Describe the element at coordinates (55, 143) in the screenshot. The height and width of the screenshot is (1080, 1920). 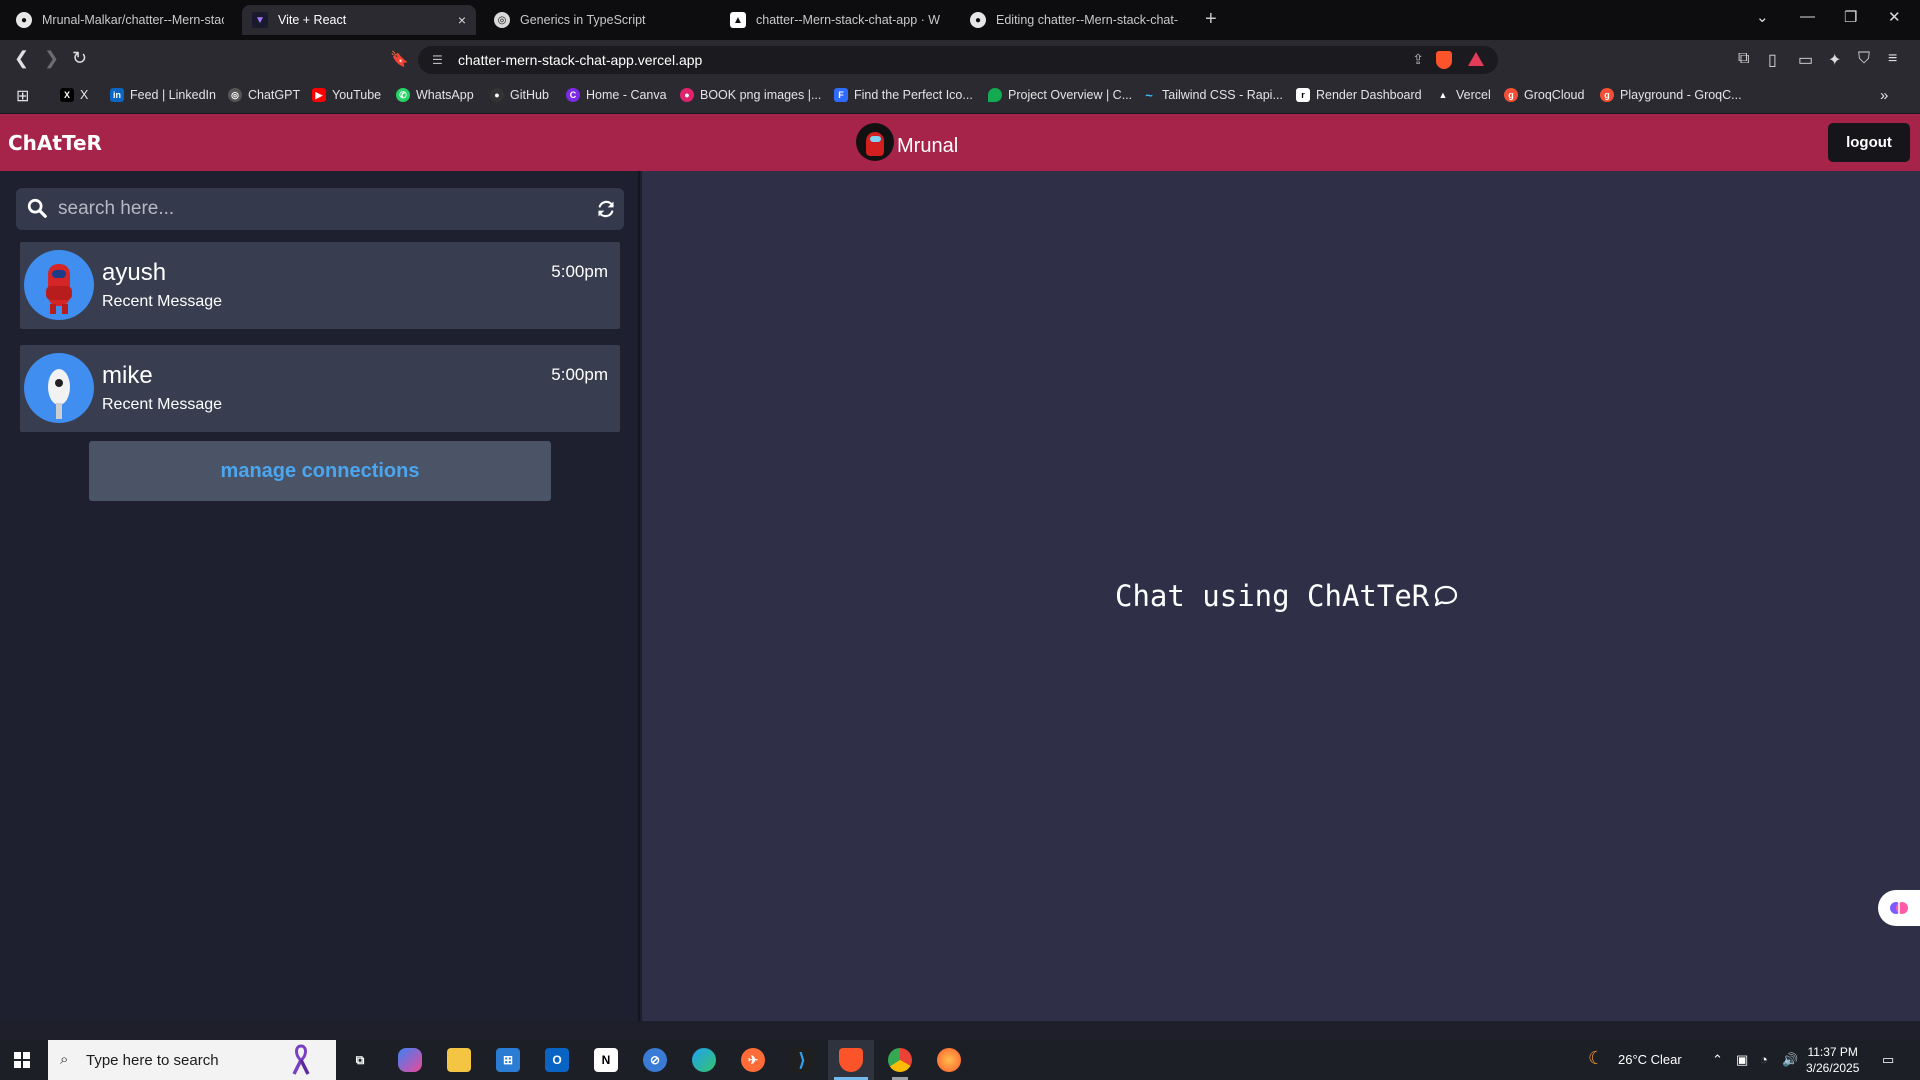
I see `brand-logo: ChAtTeR` at that location.